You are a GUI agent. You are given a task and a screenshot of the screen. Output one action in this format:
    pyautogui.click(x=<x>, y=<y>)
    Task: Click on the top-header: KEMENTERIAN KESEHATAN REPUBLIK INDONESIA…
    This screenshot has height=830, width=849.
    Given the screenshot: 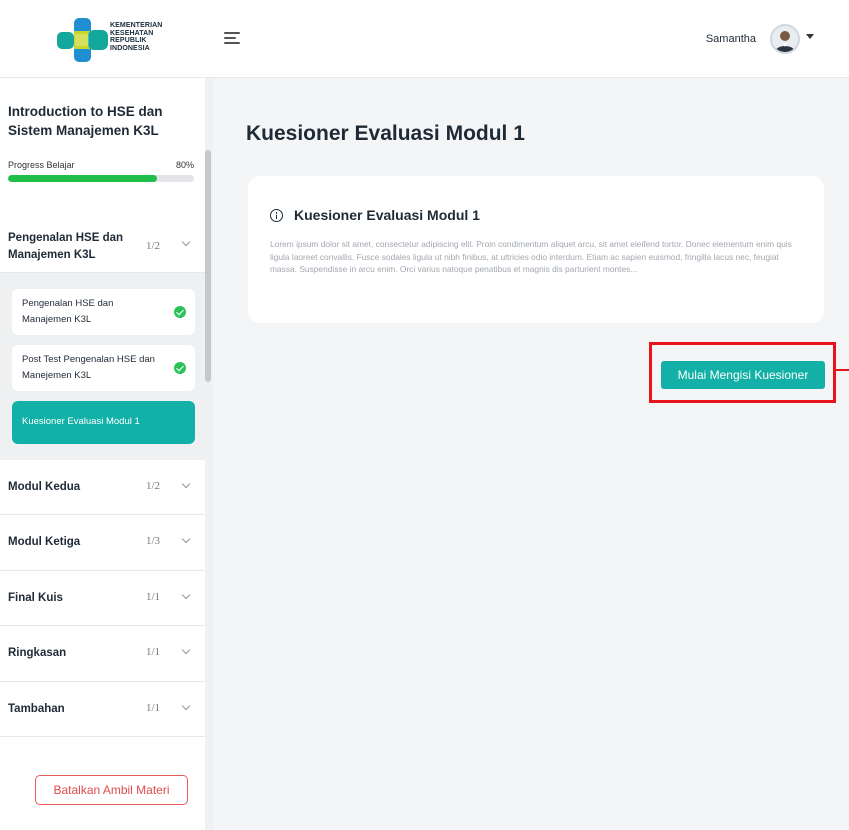 What is the action you would take?
    pyautogui.click(x=424, y=39)
    